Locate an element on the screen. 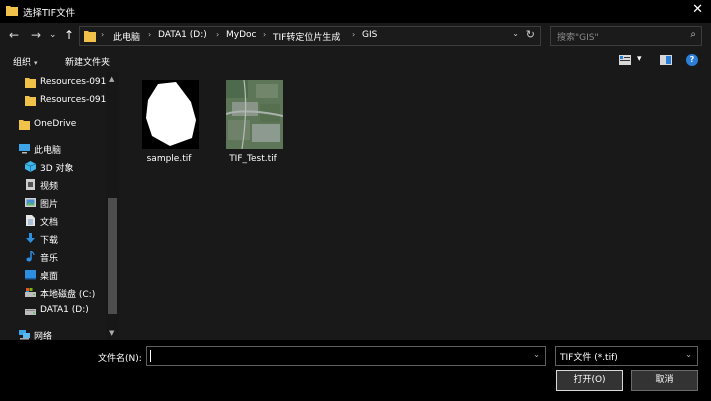 This screenshot has width=711, height=401. sidebar-item-pictures: 图片 is located at coordinates (52, 203).